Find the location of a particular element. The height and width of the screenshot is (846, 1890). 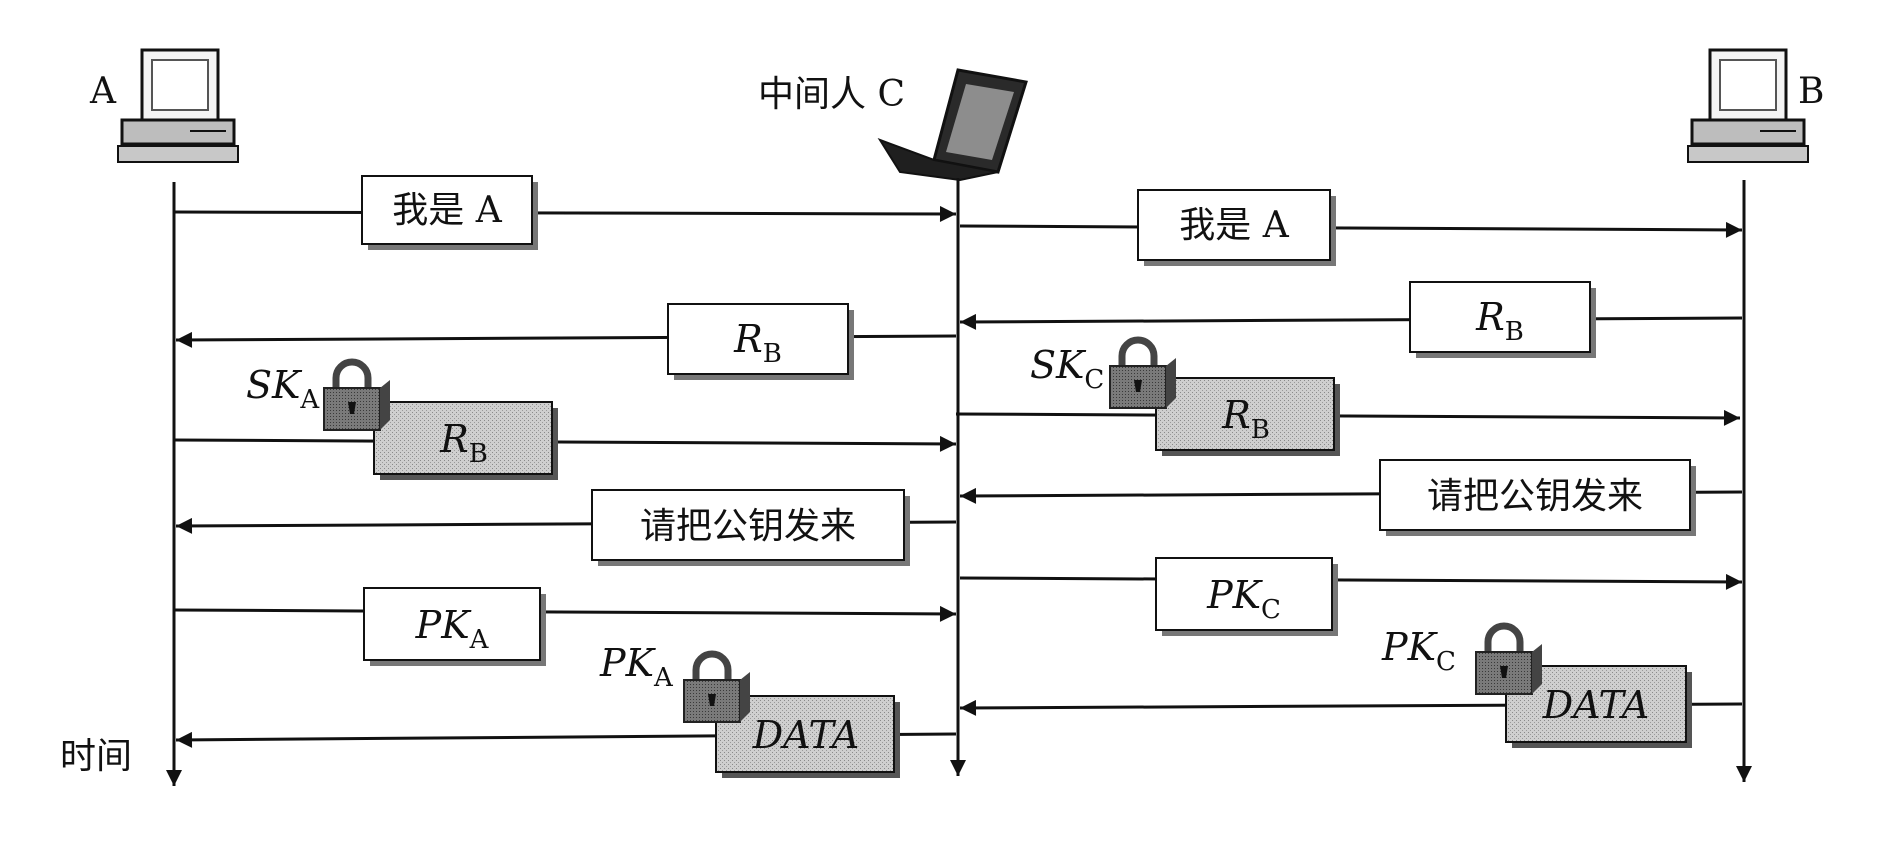

message-sub: A is located at coordinates (479, 640).